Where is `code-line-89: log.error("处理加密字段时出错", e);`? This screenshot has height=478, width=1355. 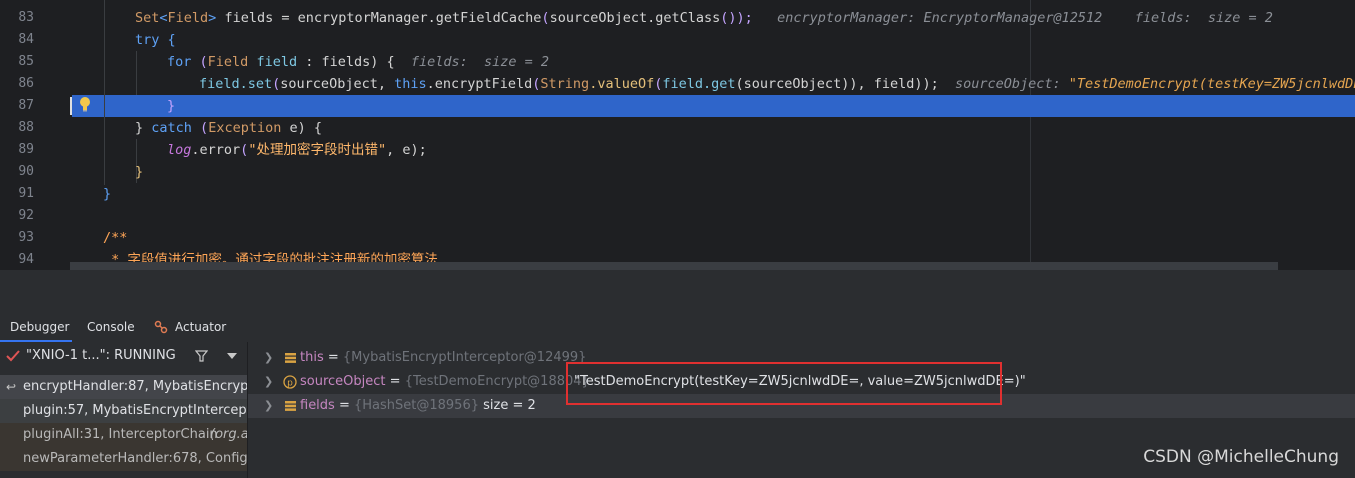
code-line-89: log.error("处理加密字段时出错", e); is located at coordinates (297, 150).